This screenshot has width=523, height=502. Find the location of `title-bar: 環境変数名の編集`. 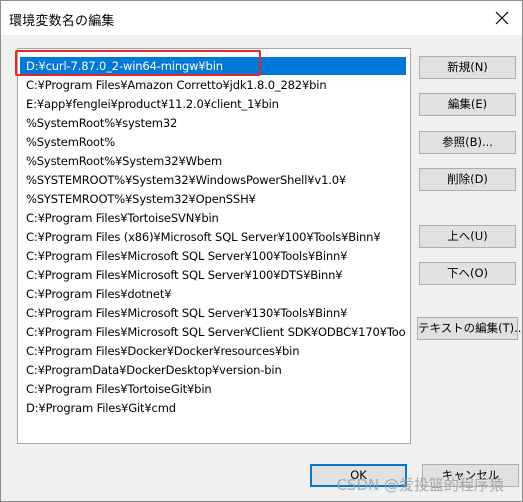

title-bar: 環境変数名の編集 is located at coordinates (261, 18).